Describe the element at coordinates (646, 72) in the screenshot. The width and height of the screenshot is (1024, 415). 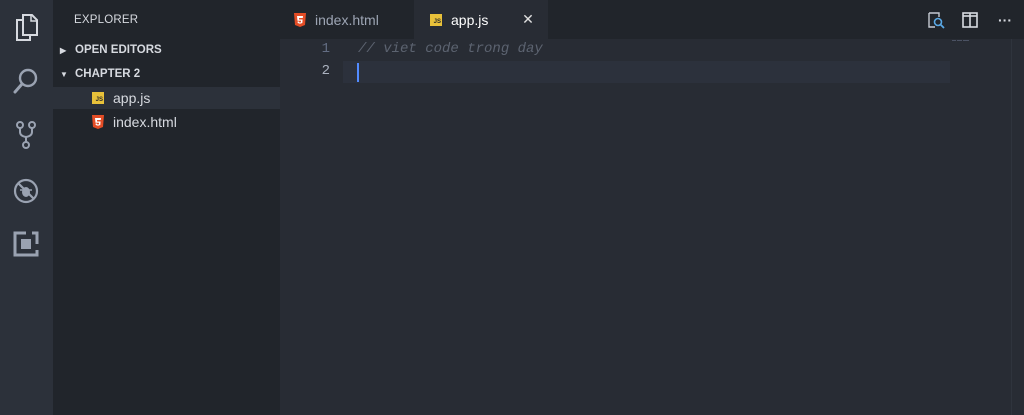
I see `current-line-highlight` at that location.